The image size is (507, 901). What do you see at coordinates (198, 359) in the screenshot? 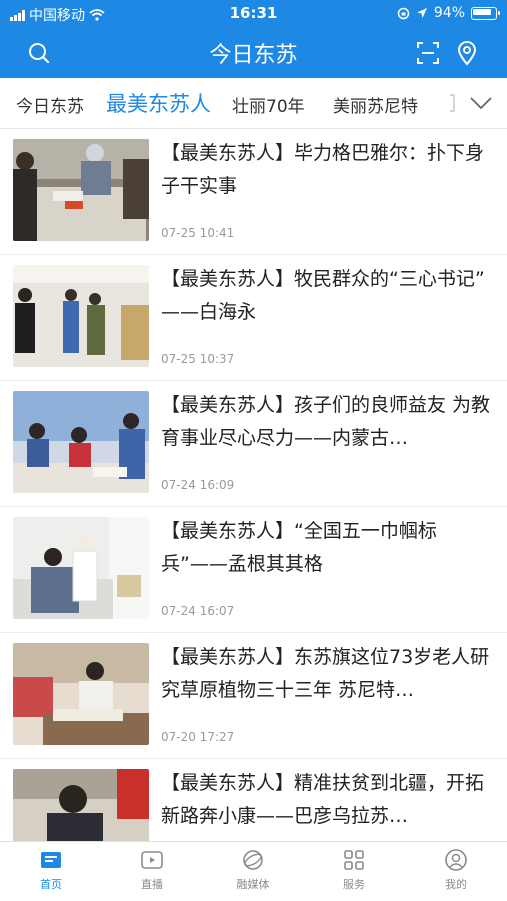
I see `news-time: 07-25 10:37` at bounding box center [198, 359].